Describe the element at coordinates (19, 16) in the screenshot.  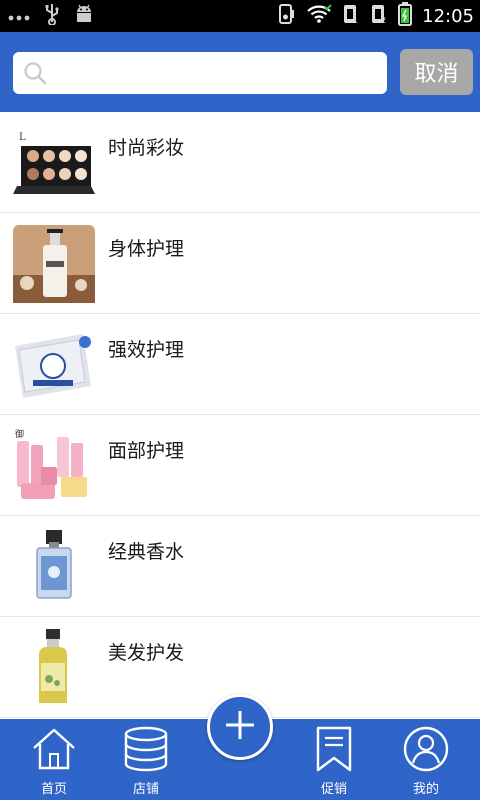
I see `more-dots-icon` at that location.